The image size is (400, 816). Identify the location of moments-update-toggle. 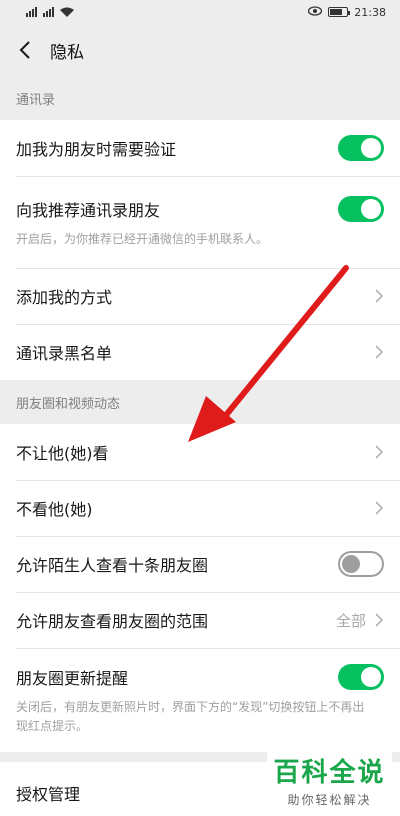
(361, 677).